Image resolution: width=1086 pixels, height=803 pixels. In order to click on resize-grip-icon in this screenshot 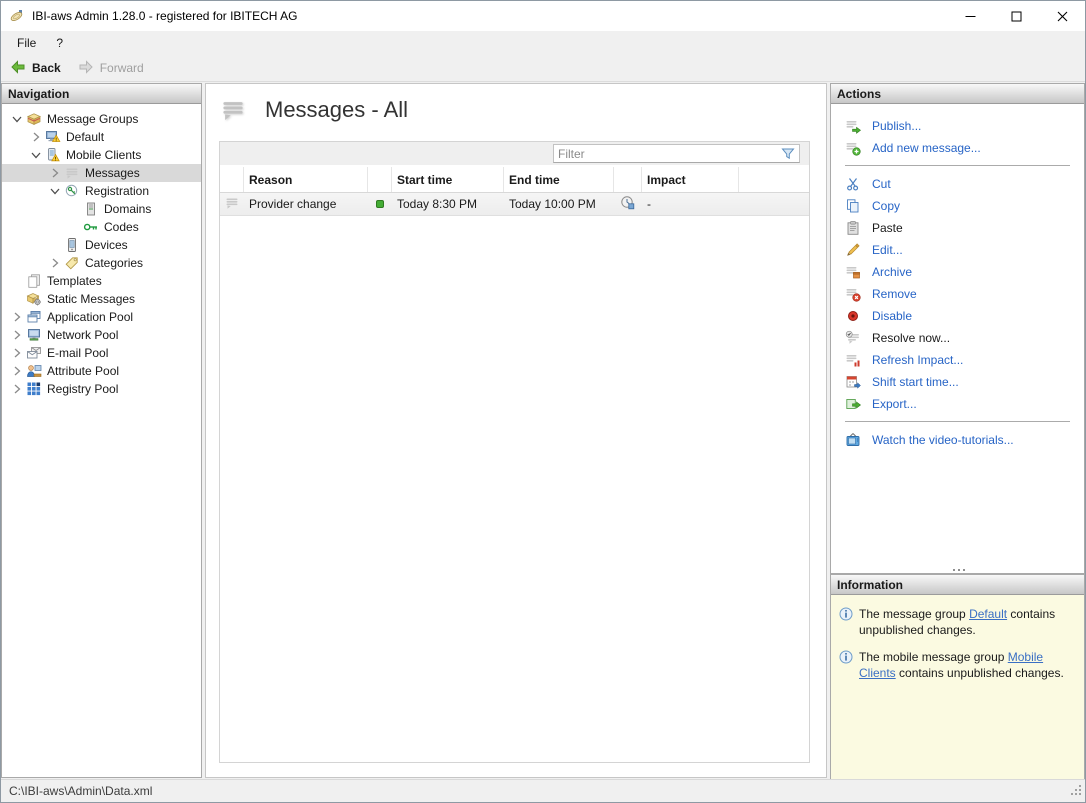, I will do `click(1075, 791)`.